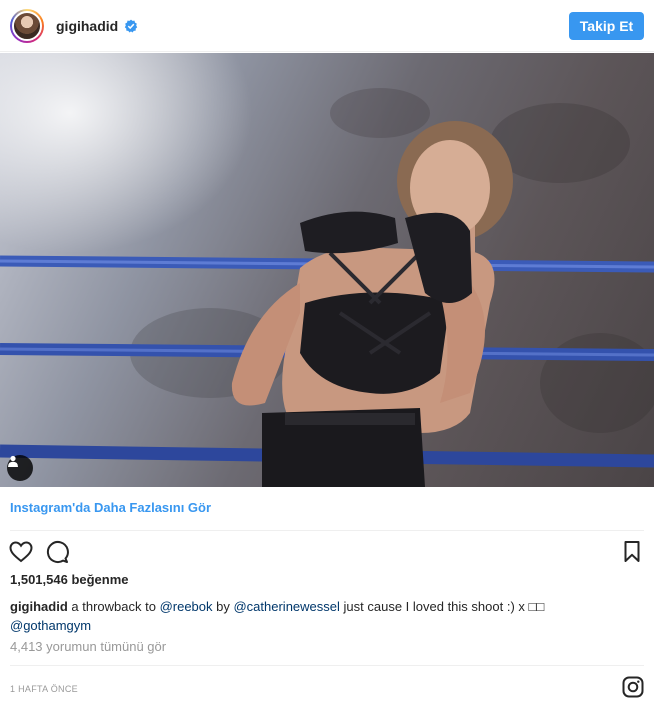 Image resolution: width=654 pixels, height=707 pixels. I want to click on mention-gothamgym: @gothamgym, so click(50, 625).